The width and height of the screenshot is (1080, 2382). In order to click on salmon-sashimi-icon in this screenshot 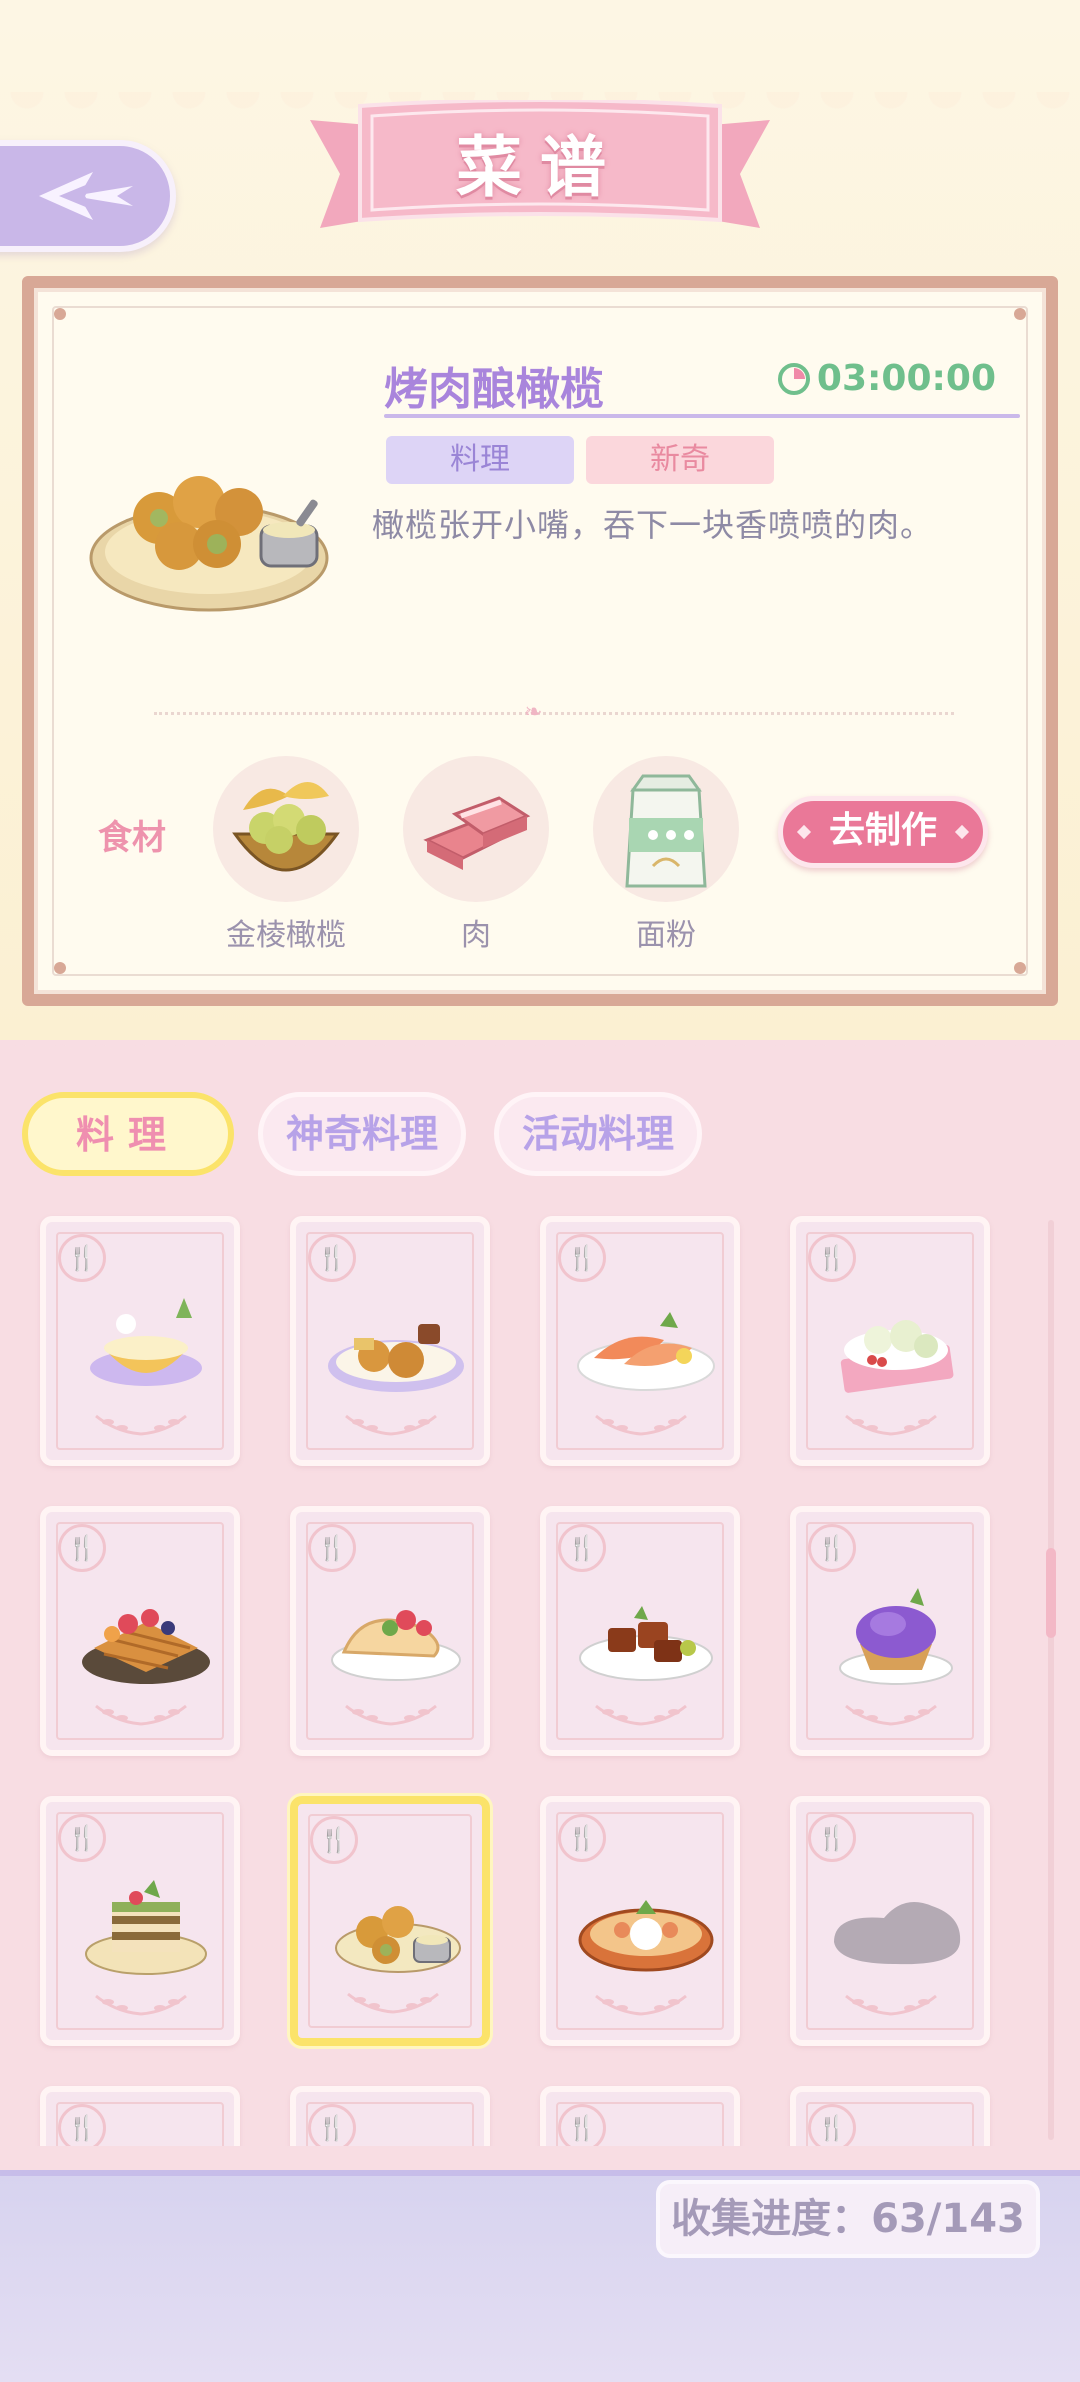, I will do `click(646, 1351)`.